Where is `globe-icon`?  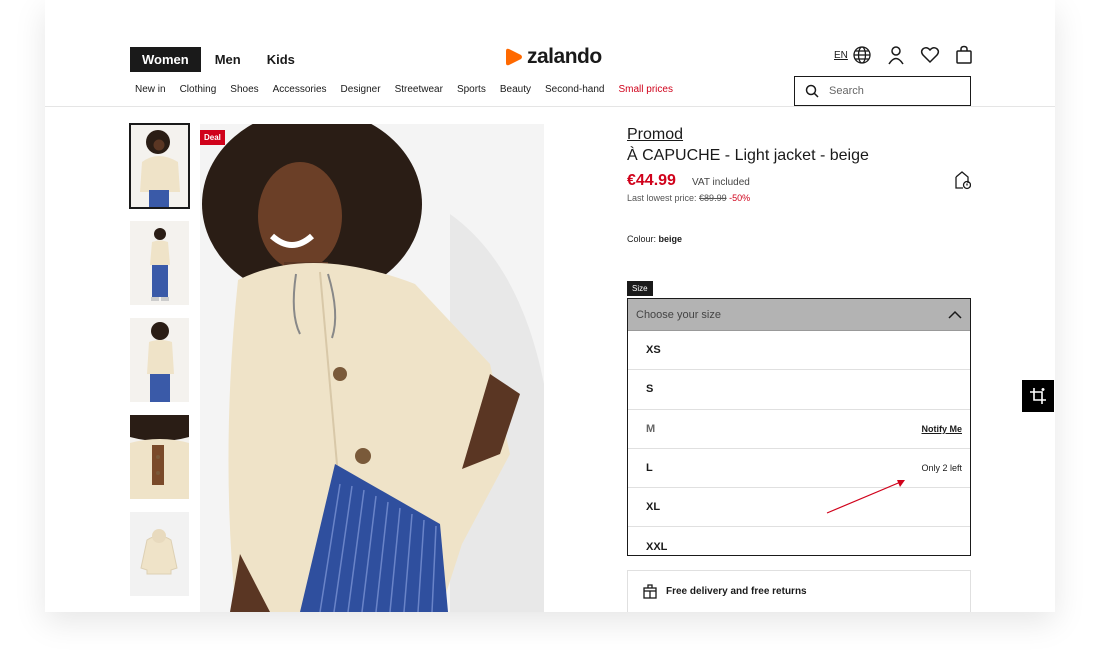 globe-icon is located at coordinates (862, 55).